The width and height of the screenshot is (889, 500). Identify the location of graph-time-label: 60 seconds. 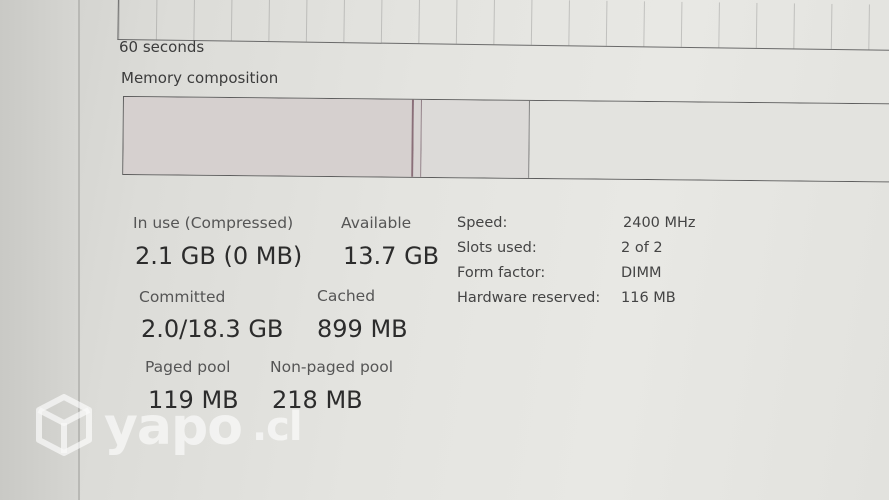
(162, 47).